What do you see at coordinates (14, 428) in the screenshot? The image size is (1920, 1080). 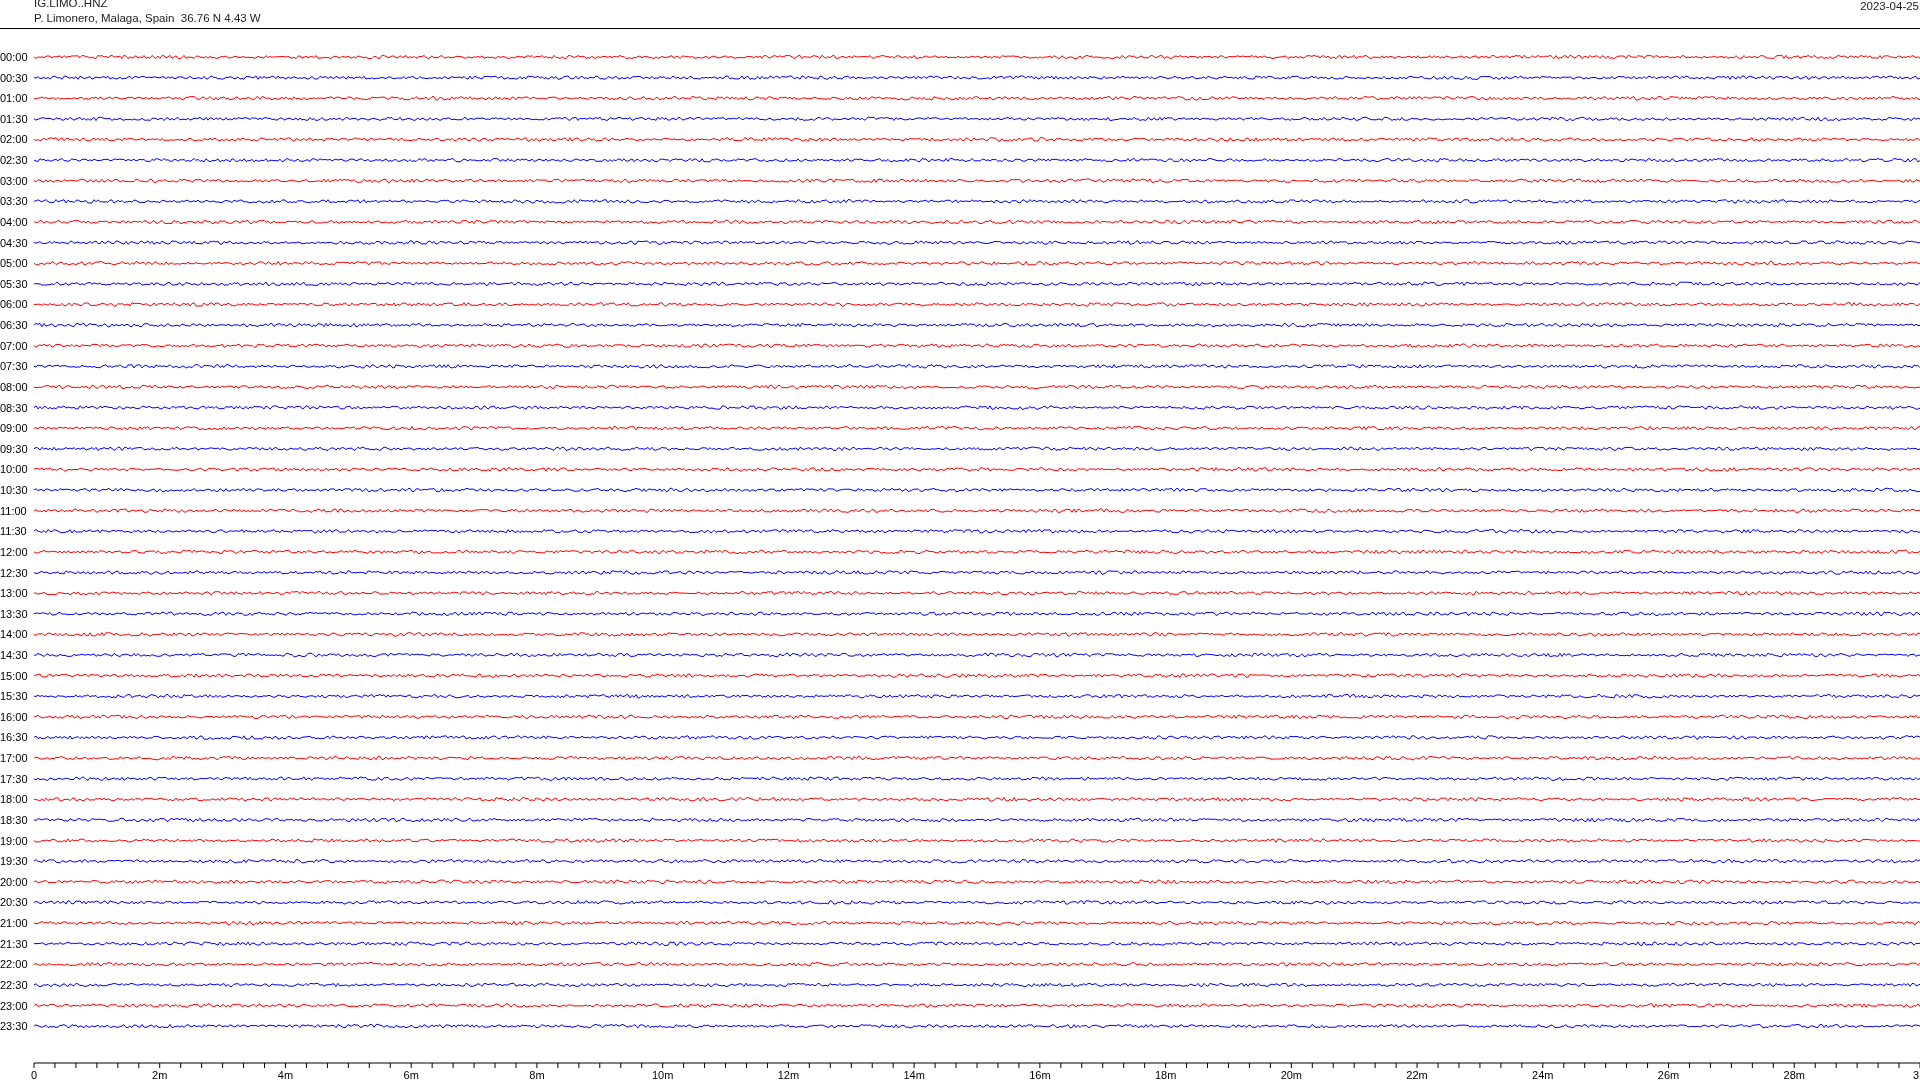 I see `time-label: 09:00` at bounding box center [14, 428].